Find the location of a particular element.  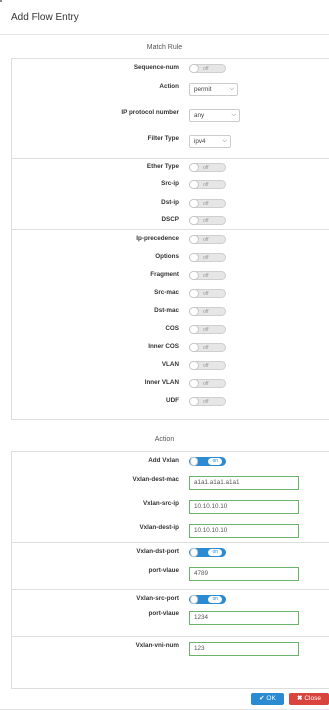

dst-mac-label: Dst-mac is located at coordinates (166, 310).